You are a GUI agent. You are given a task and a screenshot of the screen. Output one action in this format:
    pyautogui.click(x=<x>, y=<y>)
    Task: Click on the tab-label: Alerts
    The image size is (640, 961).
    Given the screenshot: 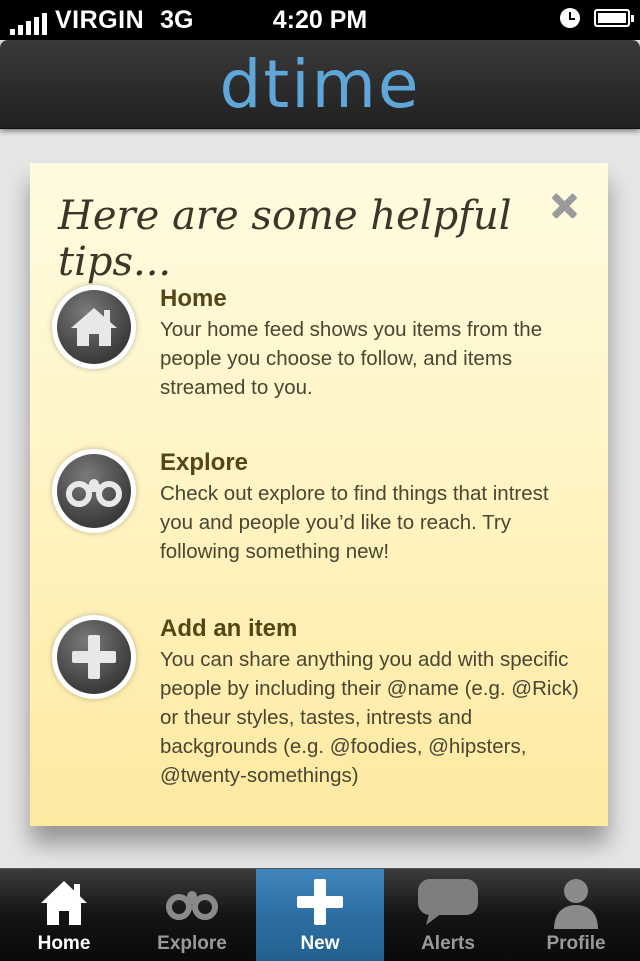 What is the action you would take?
    pyautogui.click(x=448, y=943)
    